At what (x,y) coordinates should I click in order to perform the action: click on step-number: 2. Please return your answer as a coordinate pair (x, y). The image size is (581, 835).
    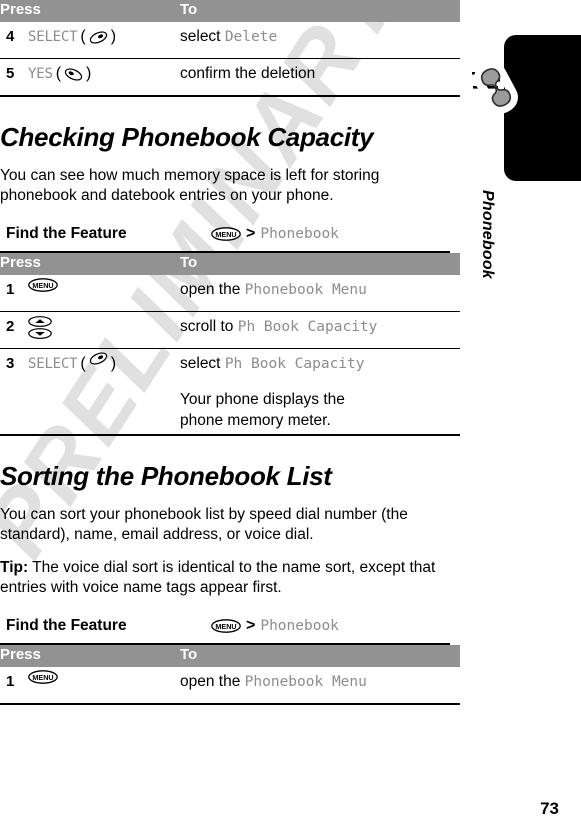
    Looking at the image, I should click on (10, 326).